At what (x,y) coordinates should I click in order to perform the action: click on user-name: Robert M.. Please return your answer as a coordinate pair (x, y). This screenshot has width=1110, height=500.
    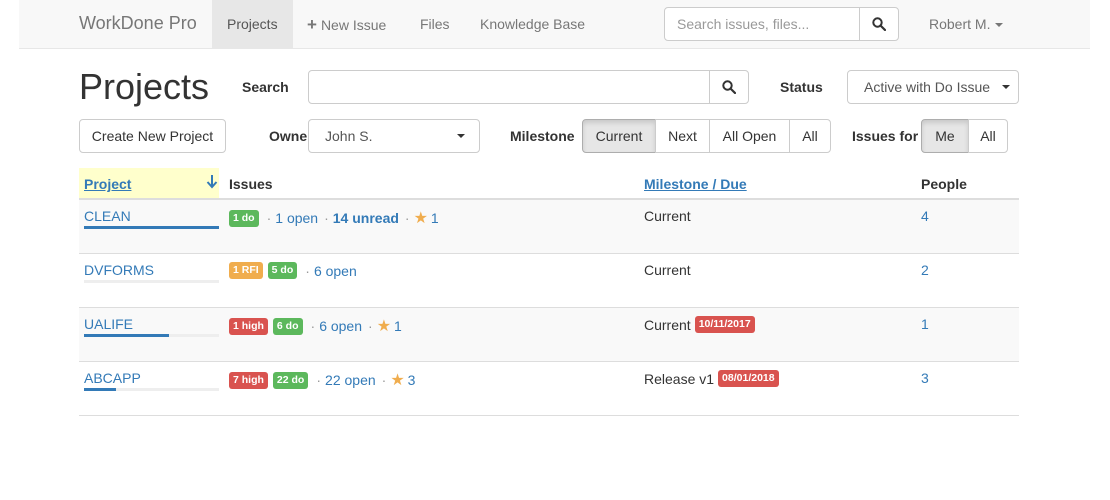
    Looking at the image, I should click on (960, 24).